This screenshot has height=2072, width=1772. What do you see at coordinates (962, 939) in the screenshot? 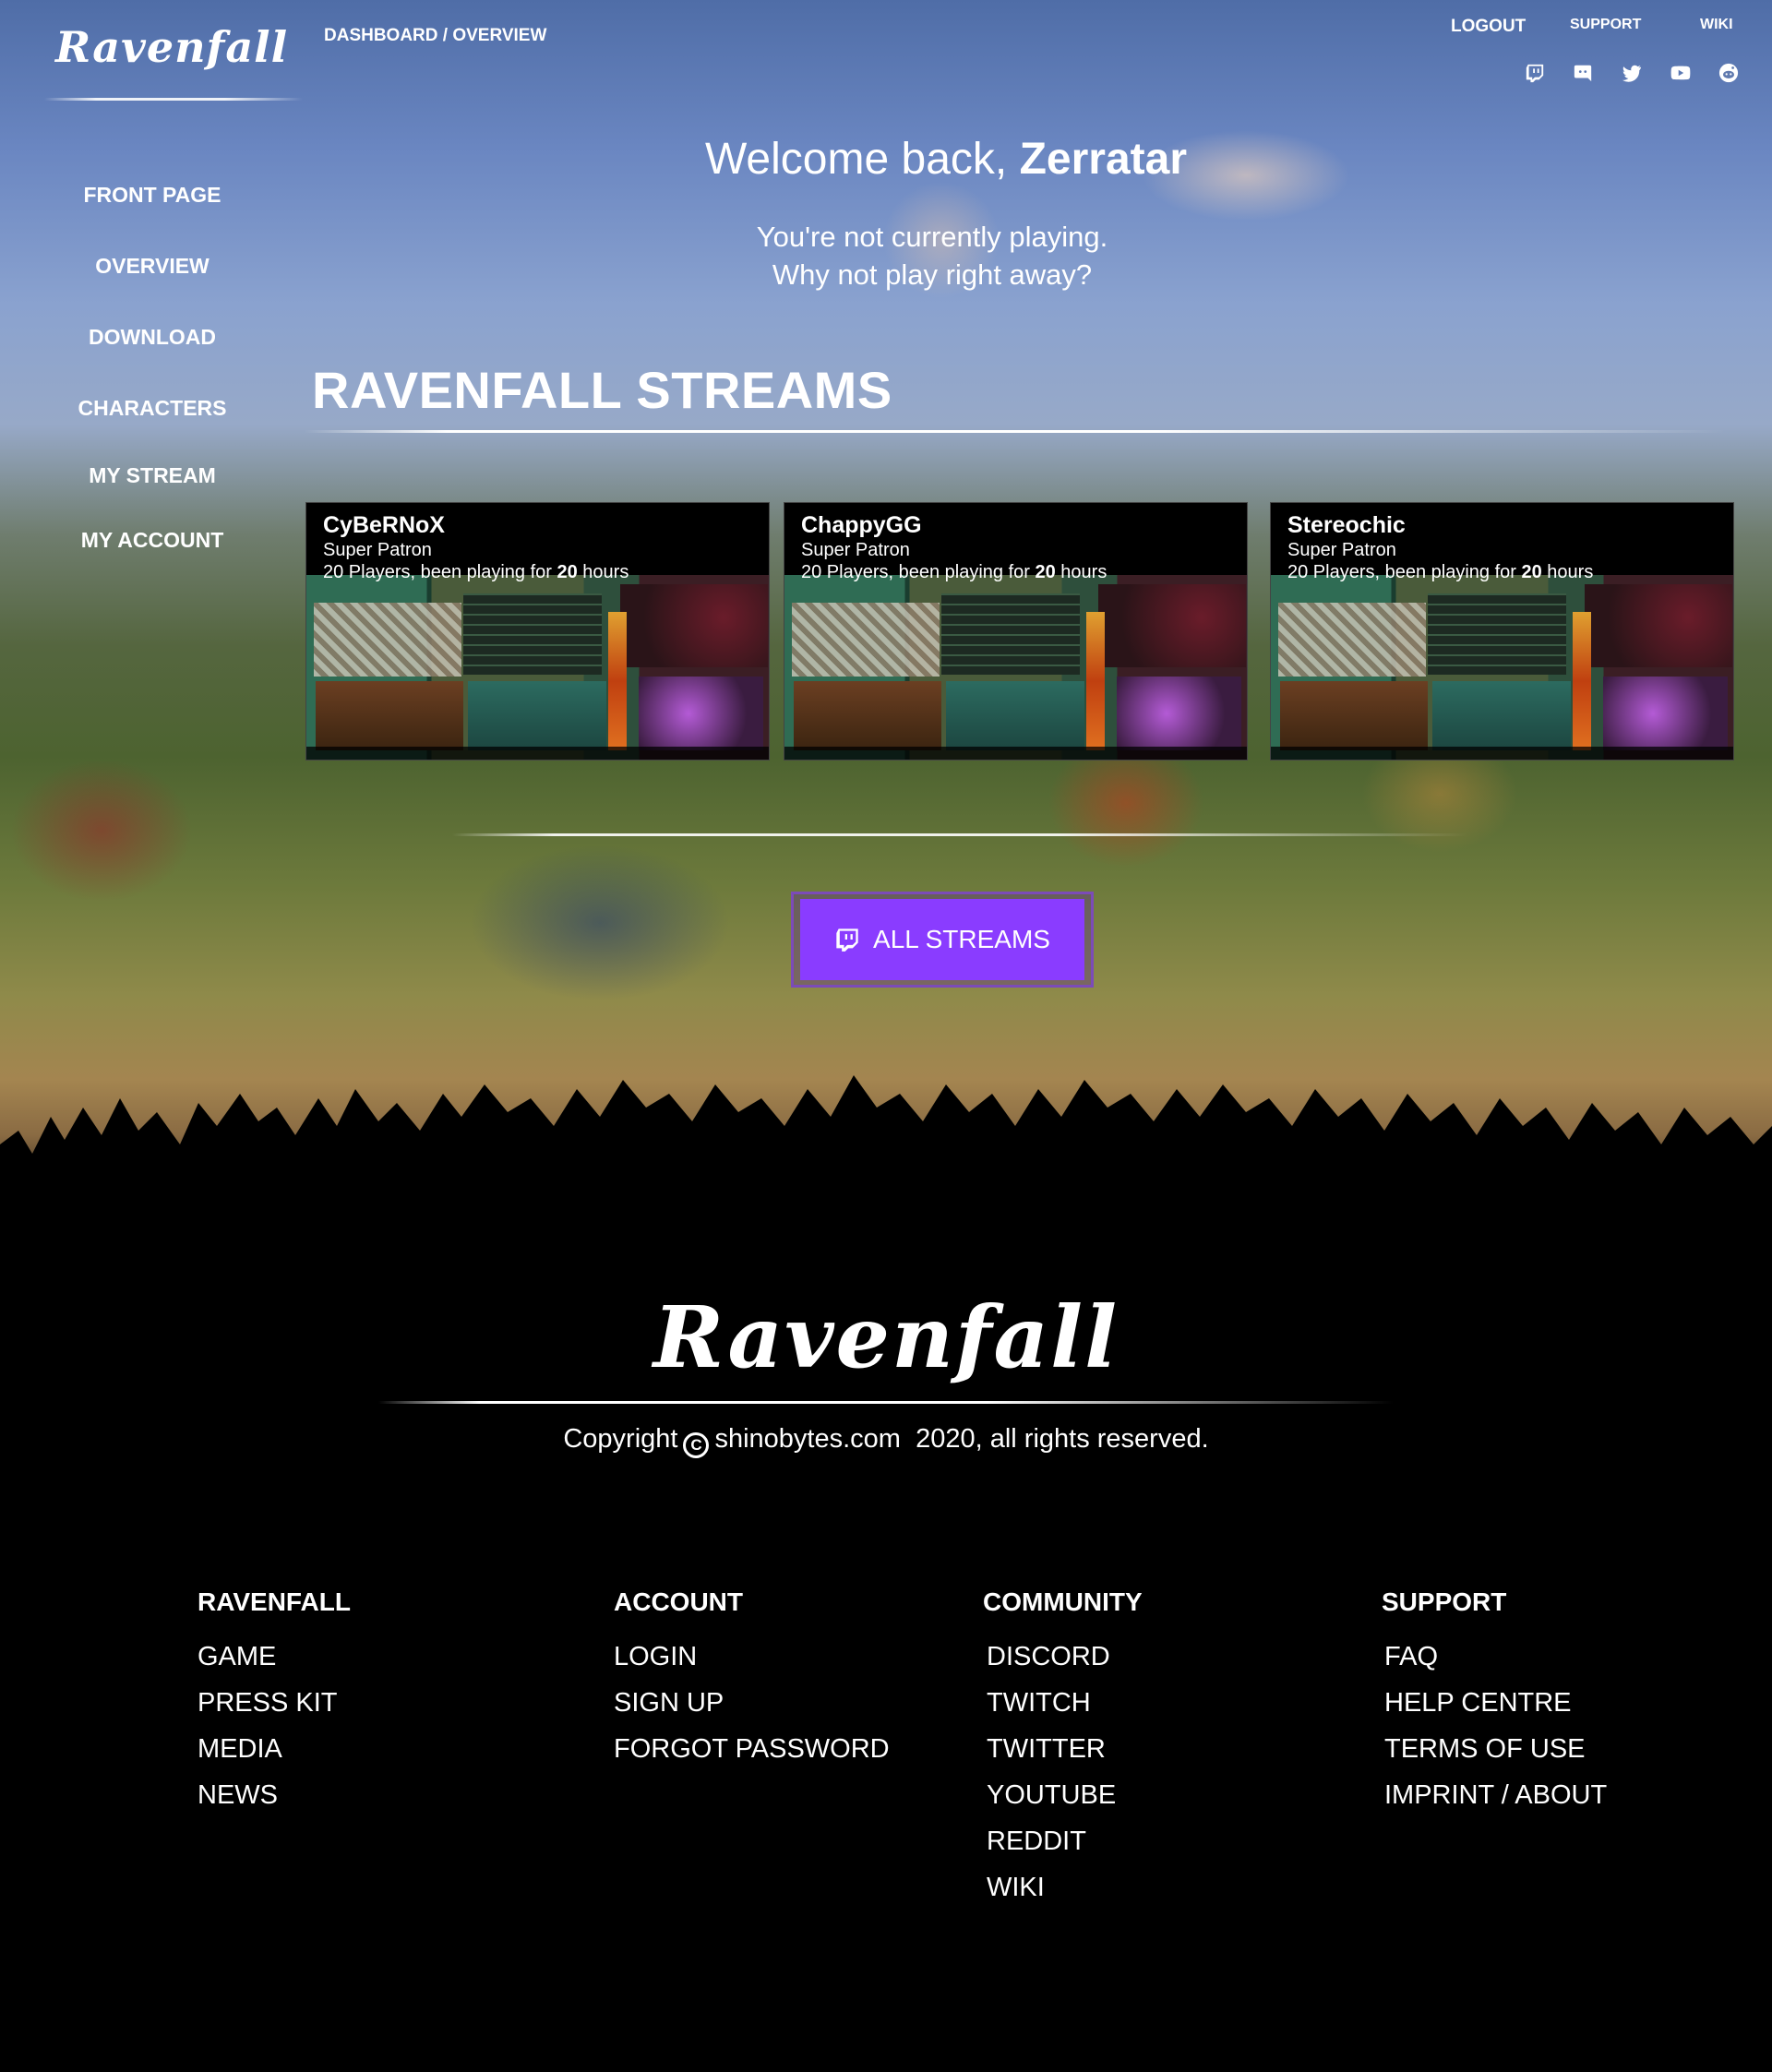
I see `all-streams-label: ALL STREAMS` at bounding box center [962, 939].